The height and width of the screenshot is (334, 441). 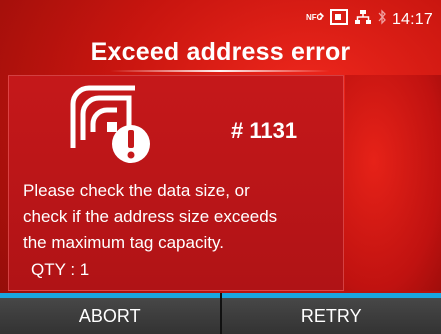 What do you see at coordinates (363, 19) in the screenshot?
I see `network-icon` at bounding box center [363, 19].